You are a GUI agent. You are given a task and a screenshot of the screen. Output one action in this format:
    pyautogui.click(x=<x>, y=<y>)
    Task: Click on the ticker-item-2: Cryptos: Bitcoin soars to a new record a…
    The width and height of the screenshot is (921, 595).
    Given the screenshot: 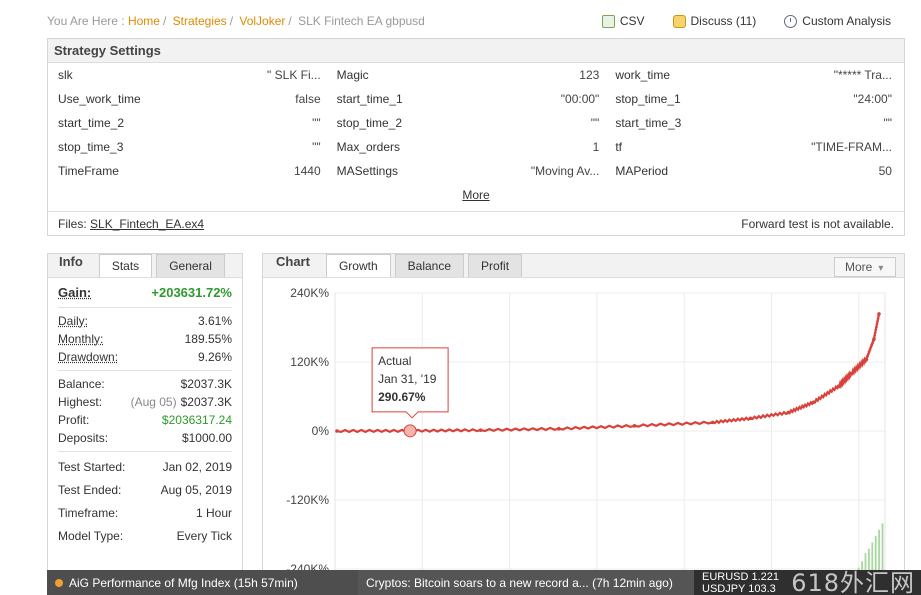 What is the action you would take?
    pyautogui.click(x=526, y=582)
    